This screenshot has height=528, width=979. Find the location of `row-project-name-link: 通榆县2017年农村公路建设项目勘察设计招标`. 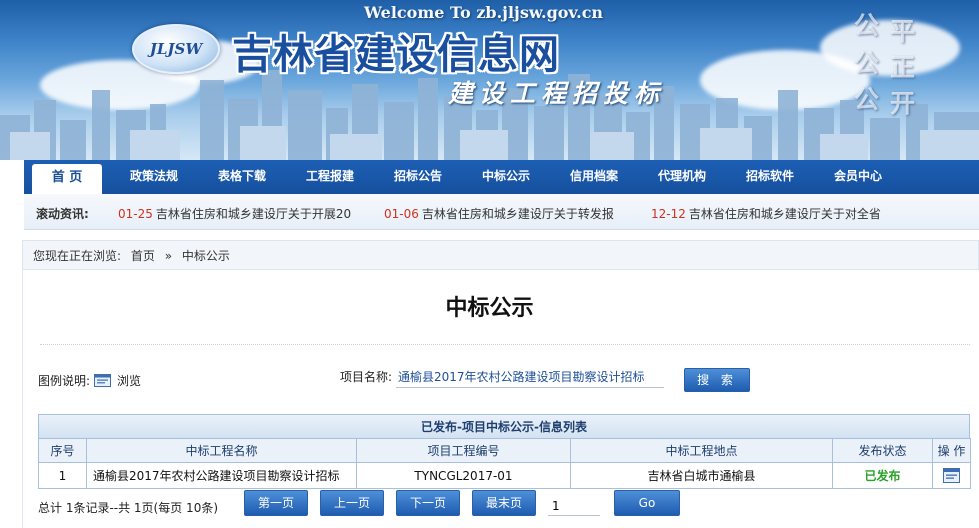

row-project-name-link: 通榆县2017年农村公路建设项目勘察设计招标 is located at coordinates (221, 475).